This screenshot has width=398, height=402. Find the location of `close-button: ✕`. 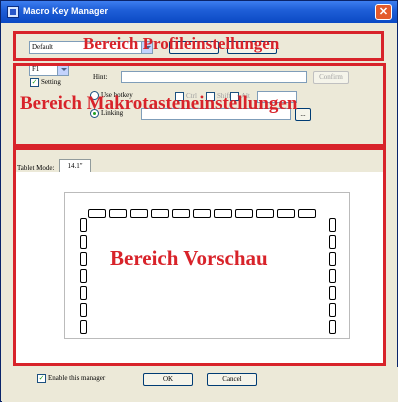

close-button: ✕ is located at coordinates (383, 12).